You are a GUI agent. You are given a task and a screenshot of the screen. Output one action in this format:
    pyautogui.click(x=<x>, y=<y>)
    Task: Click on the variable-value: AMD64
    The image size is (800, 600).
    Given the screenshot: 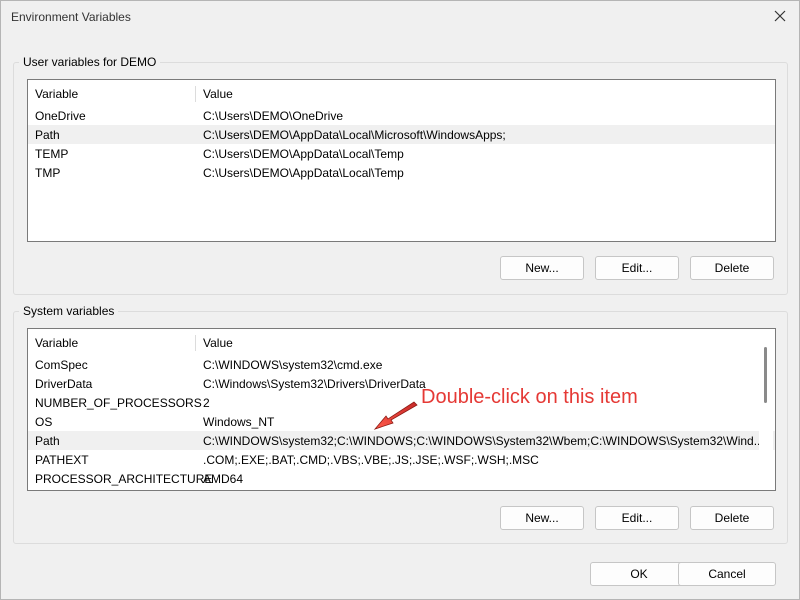 What is the action you would take?
    pyautogui.click(x=223, y=479)
    